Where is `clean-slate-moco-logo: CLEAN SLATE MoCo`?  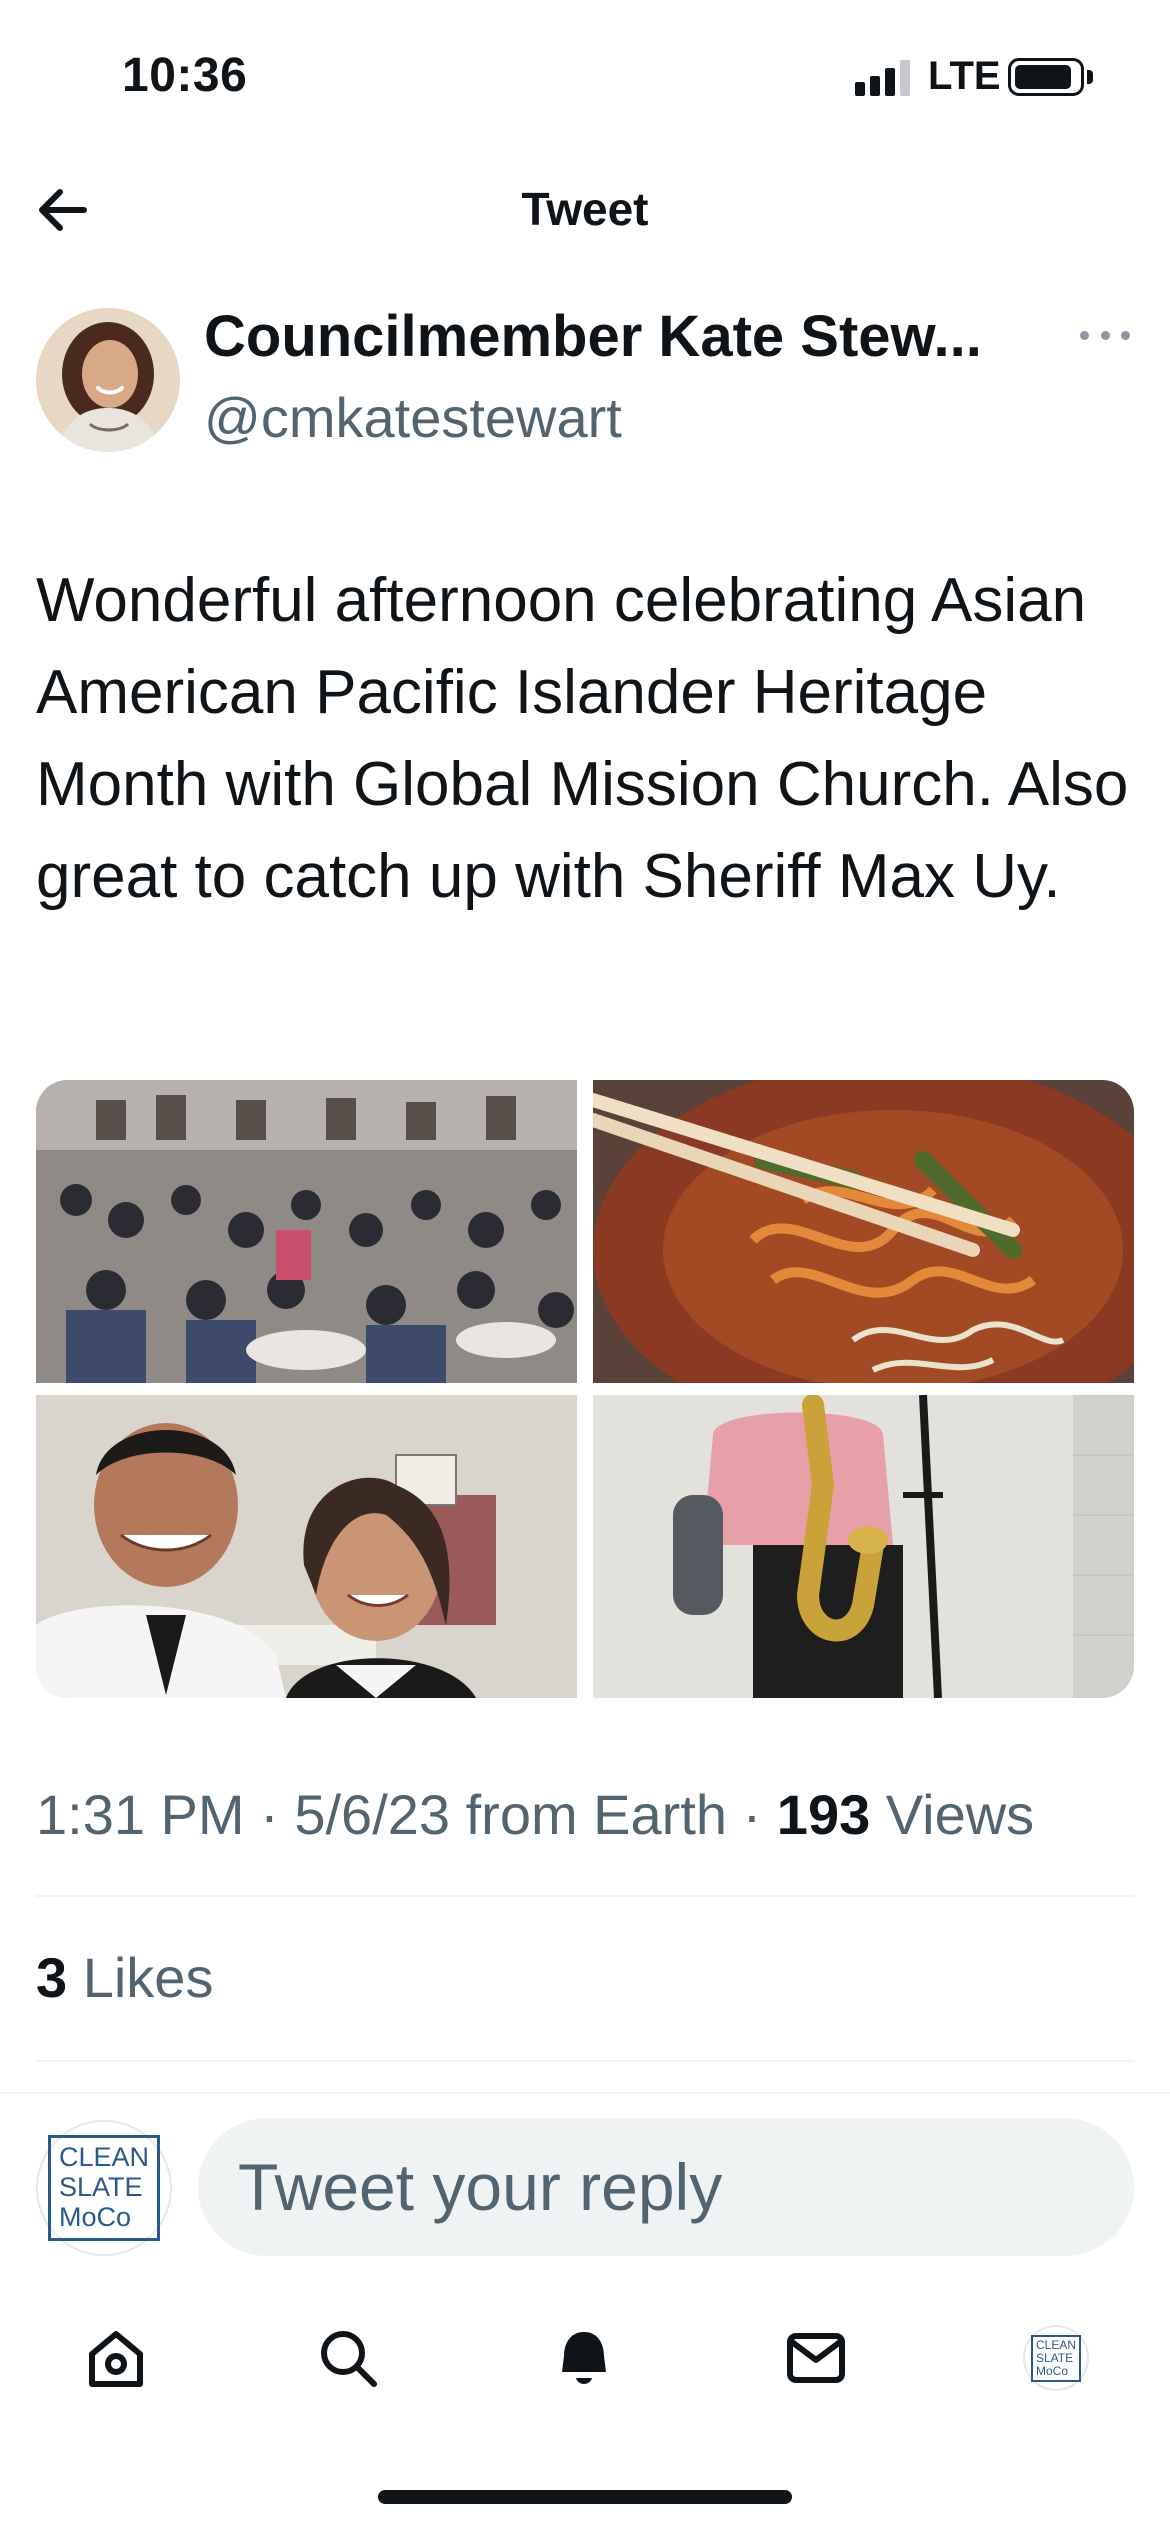
clean-slate-moco-logo: CLEAN SLATE MoCo is located at coordinates (104, 2188).